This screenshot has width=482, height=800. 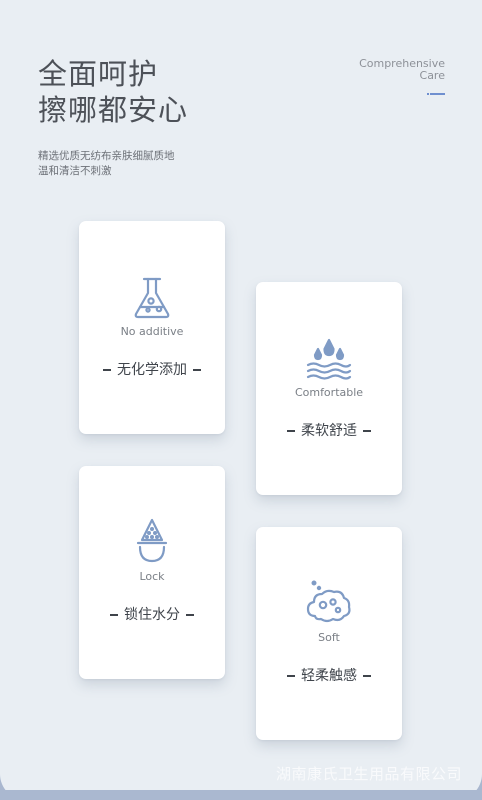 I want to click on flask-icon, so click(x=152, y=297).